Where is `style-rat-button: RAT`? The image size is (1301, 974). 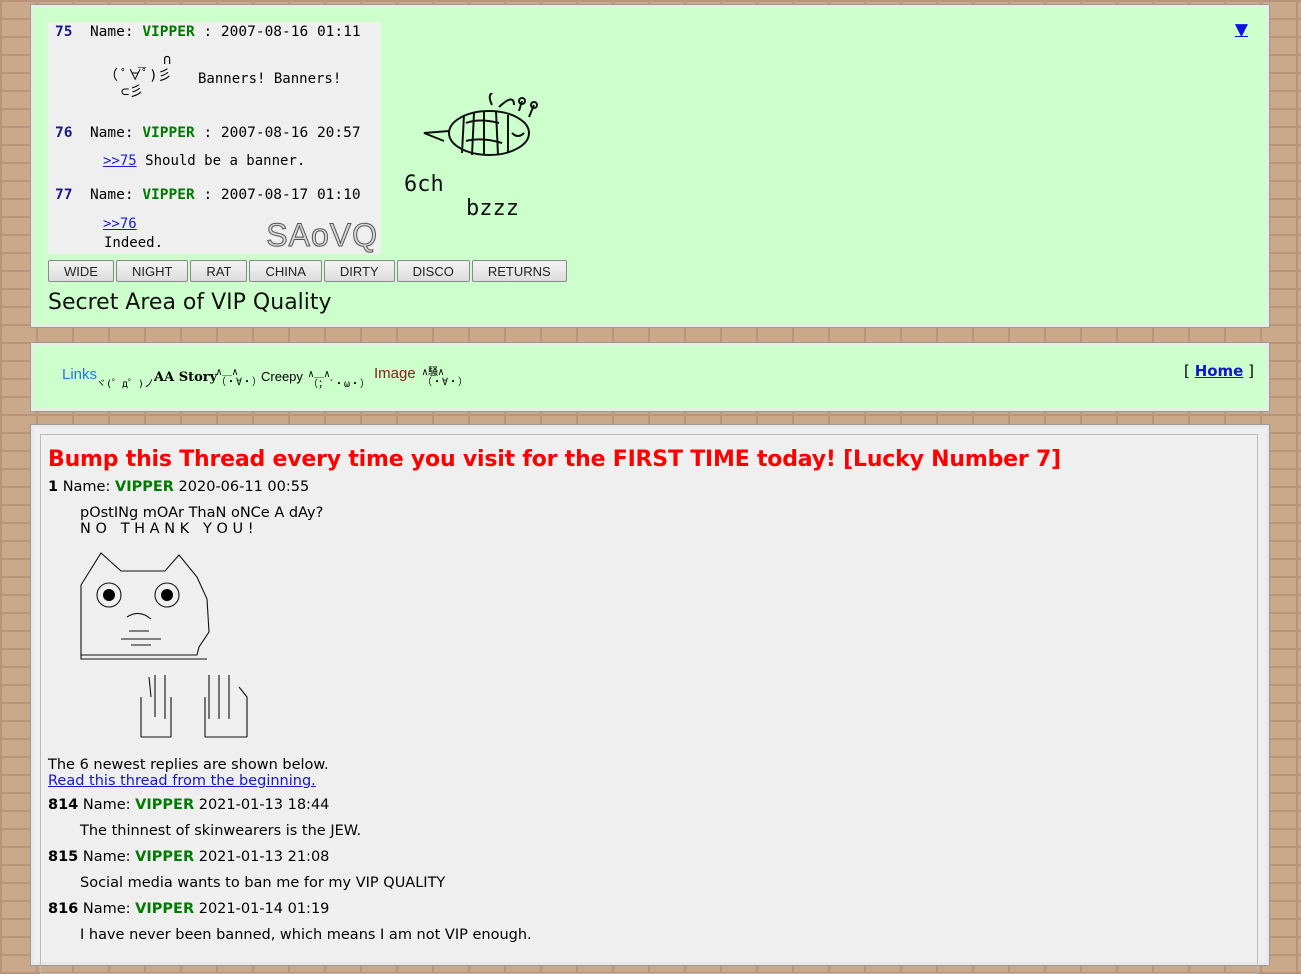
style-rat-button: RAT is located at coordinates (219, 271).